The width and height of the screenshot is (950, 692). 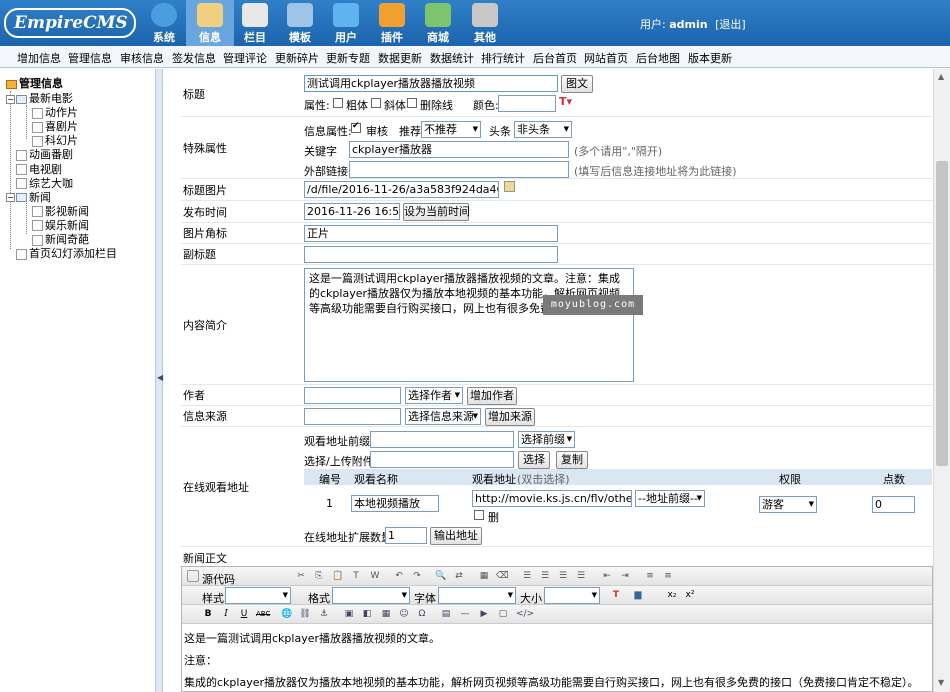 I want to click on bg-color-icon: ▆, so click(x=638, y=595).